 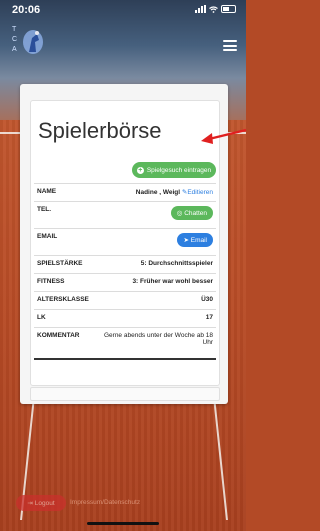 I want to click on battery-icon, so click(x=228, y=9).